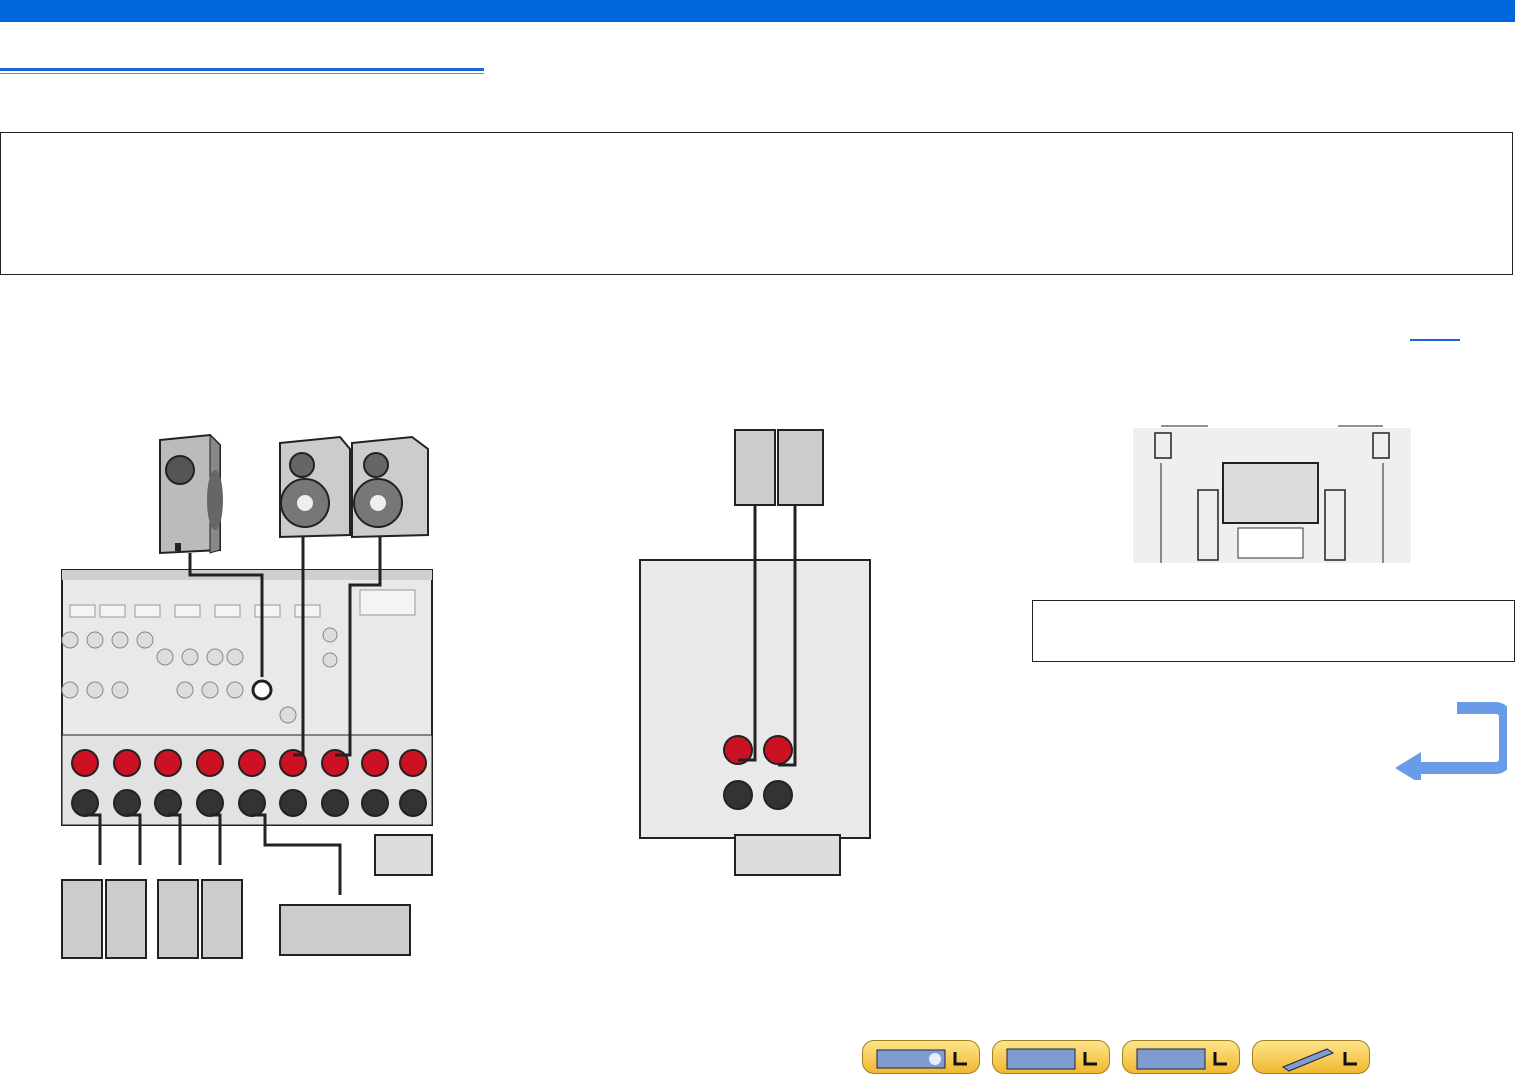  Describe the element at coordinates (126, 919) in the screenshot. I see `surround-speaker-right-icon` at that location.